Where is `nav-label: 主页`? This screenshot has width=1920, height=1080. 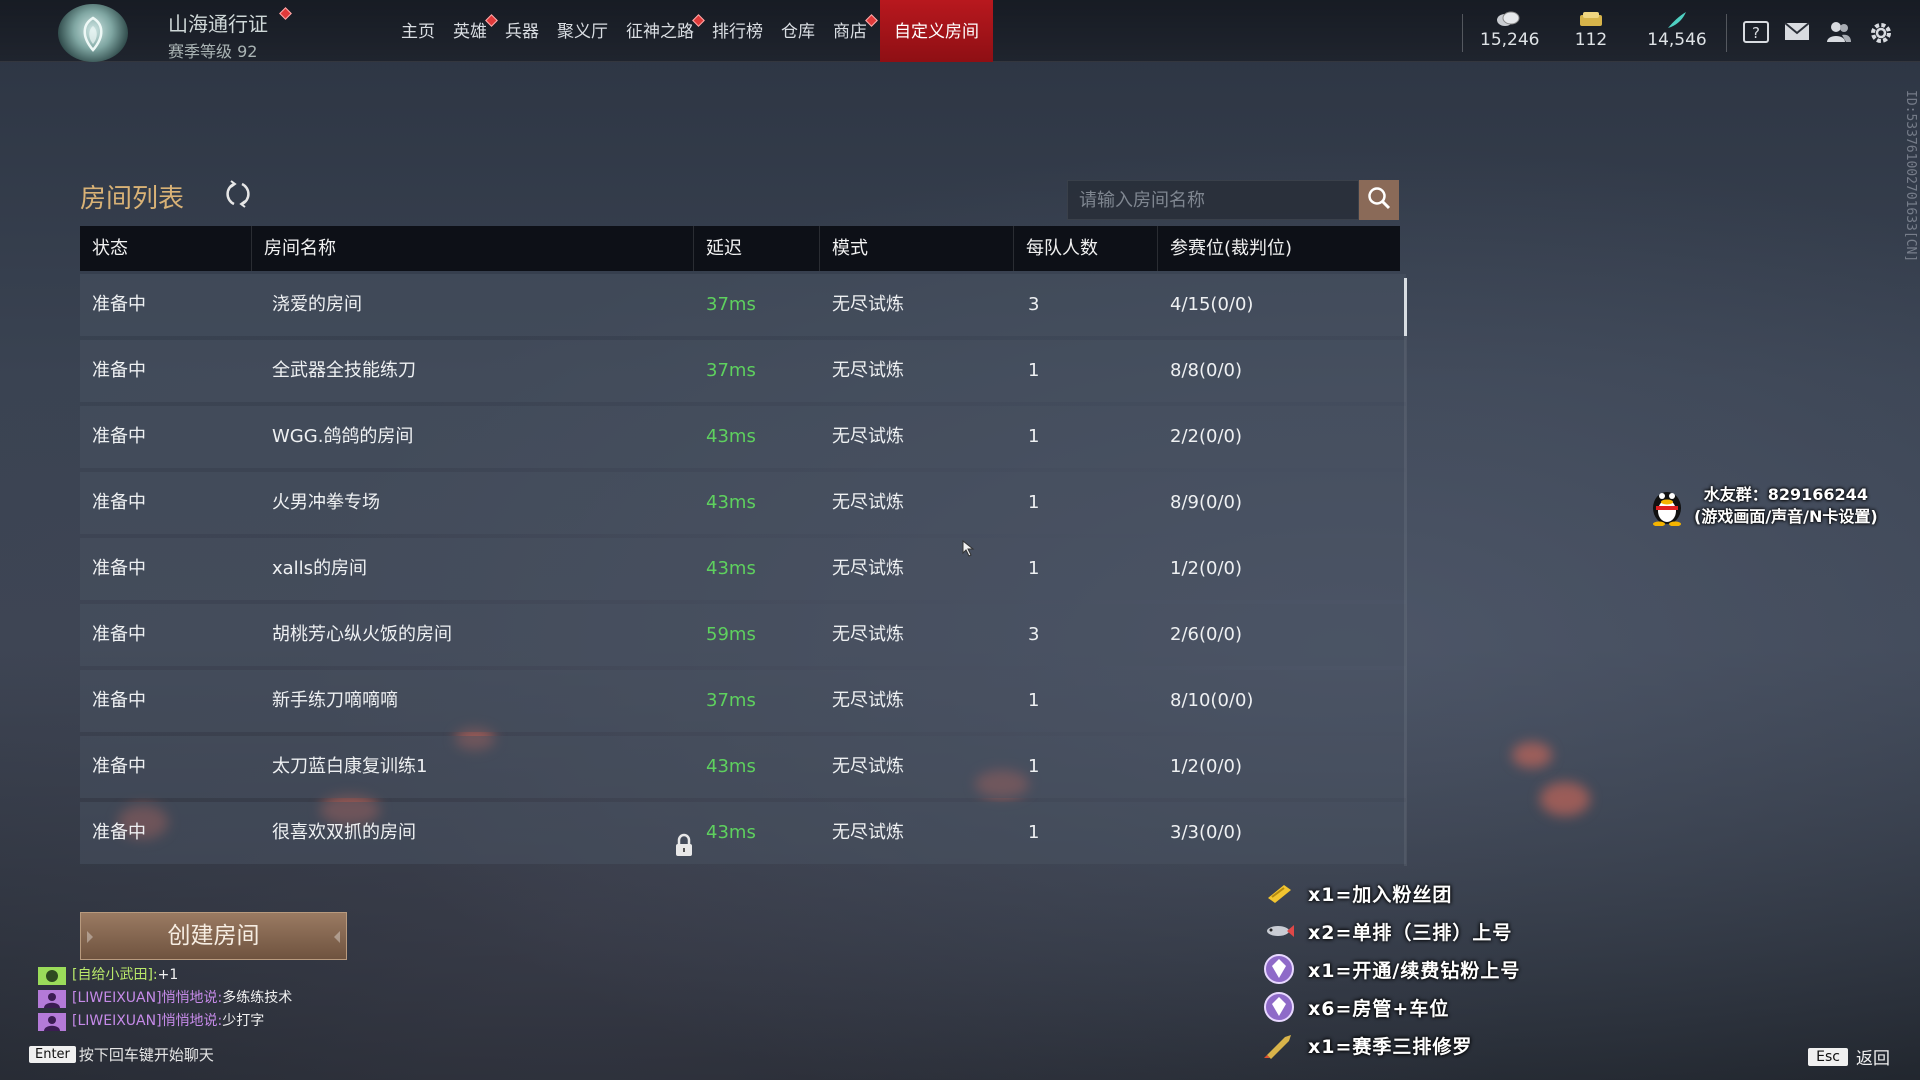 nav-label: 主页 is located at coordinates (418, 32).